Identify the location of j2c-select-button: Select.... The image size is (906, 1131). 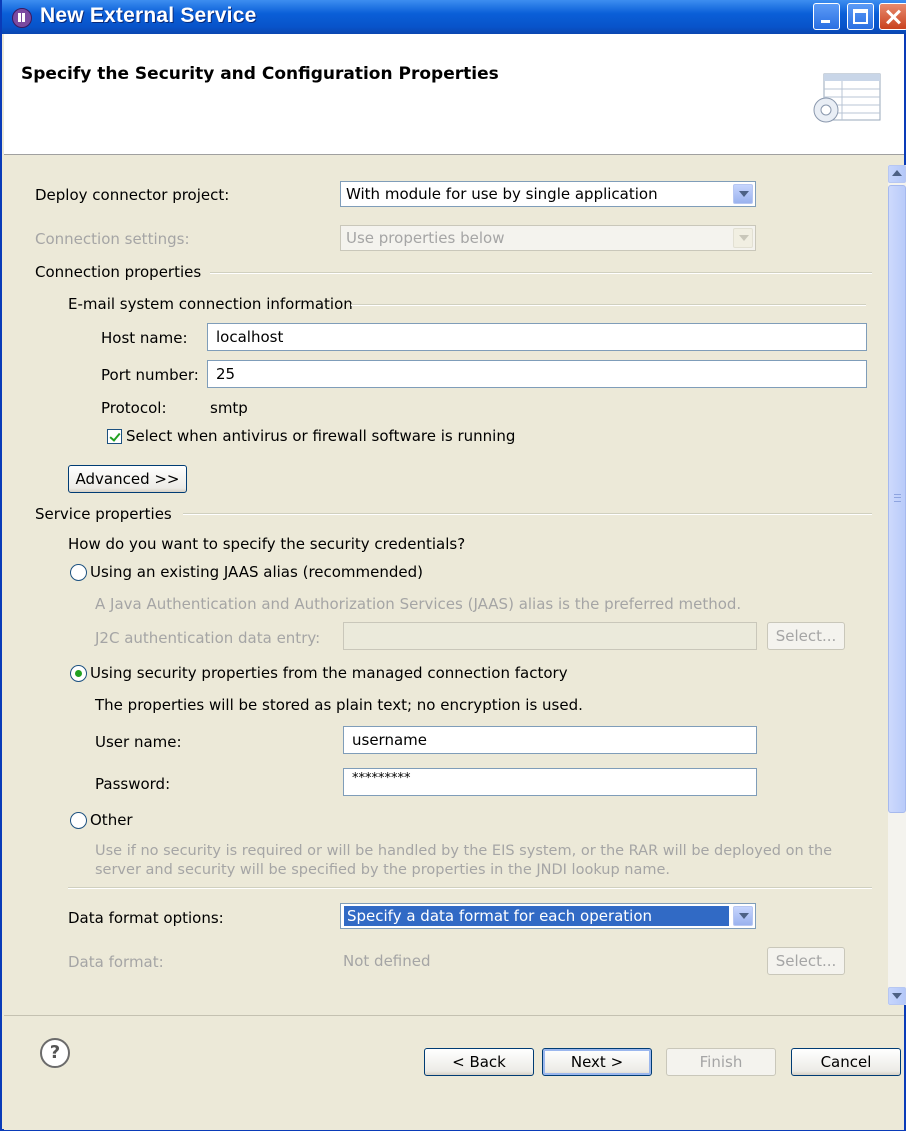
(806, 636).